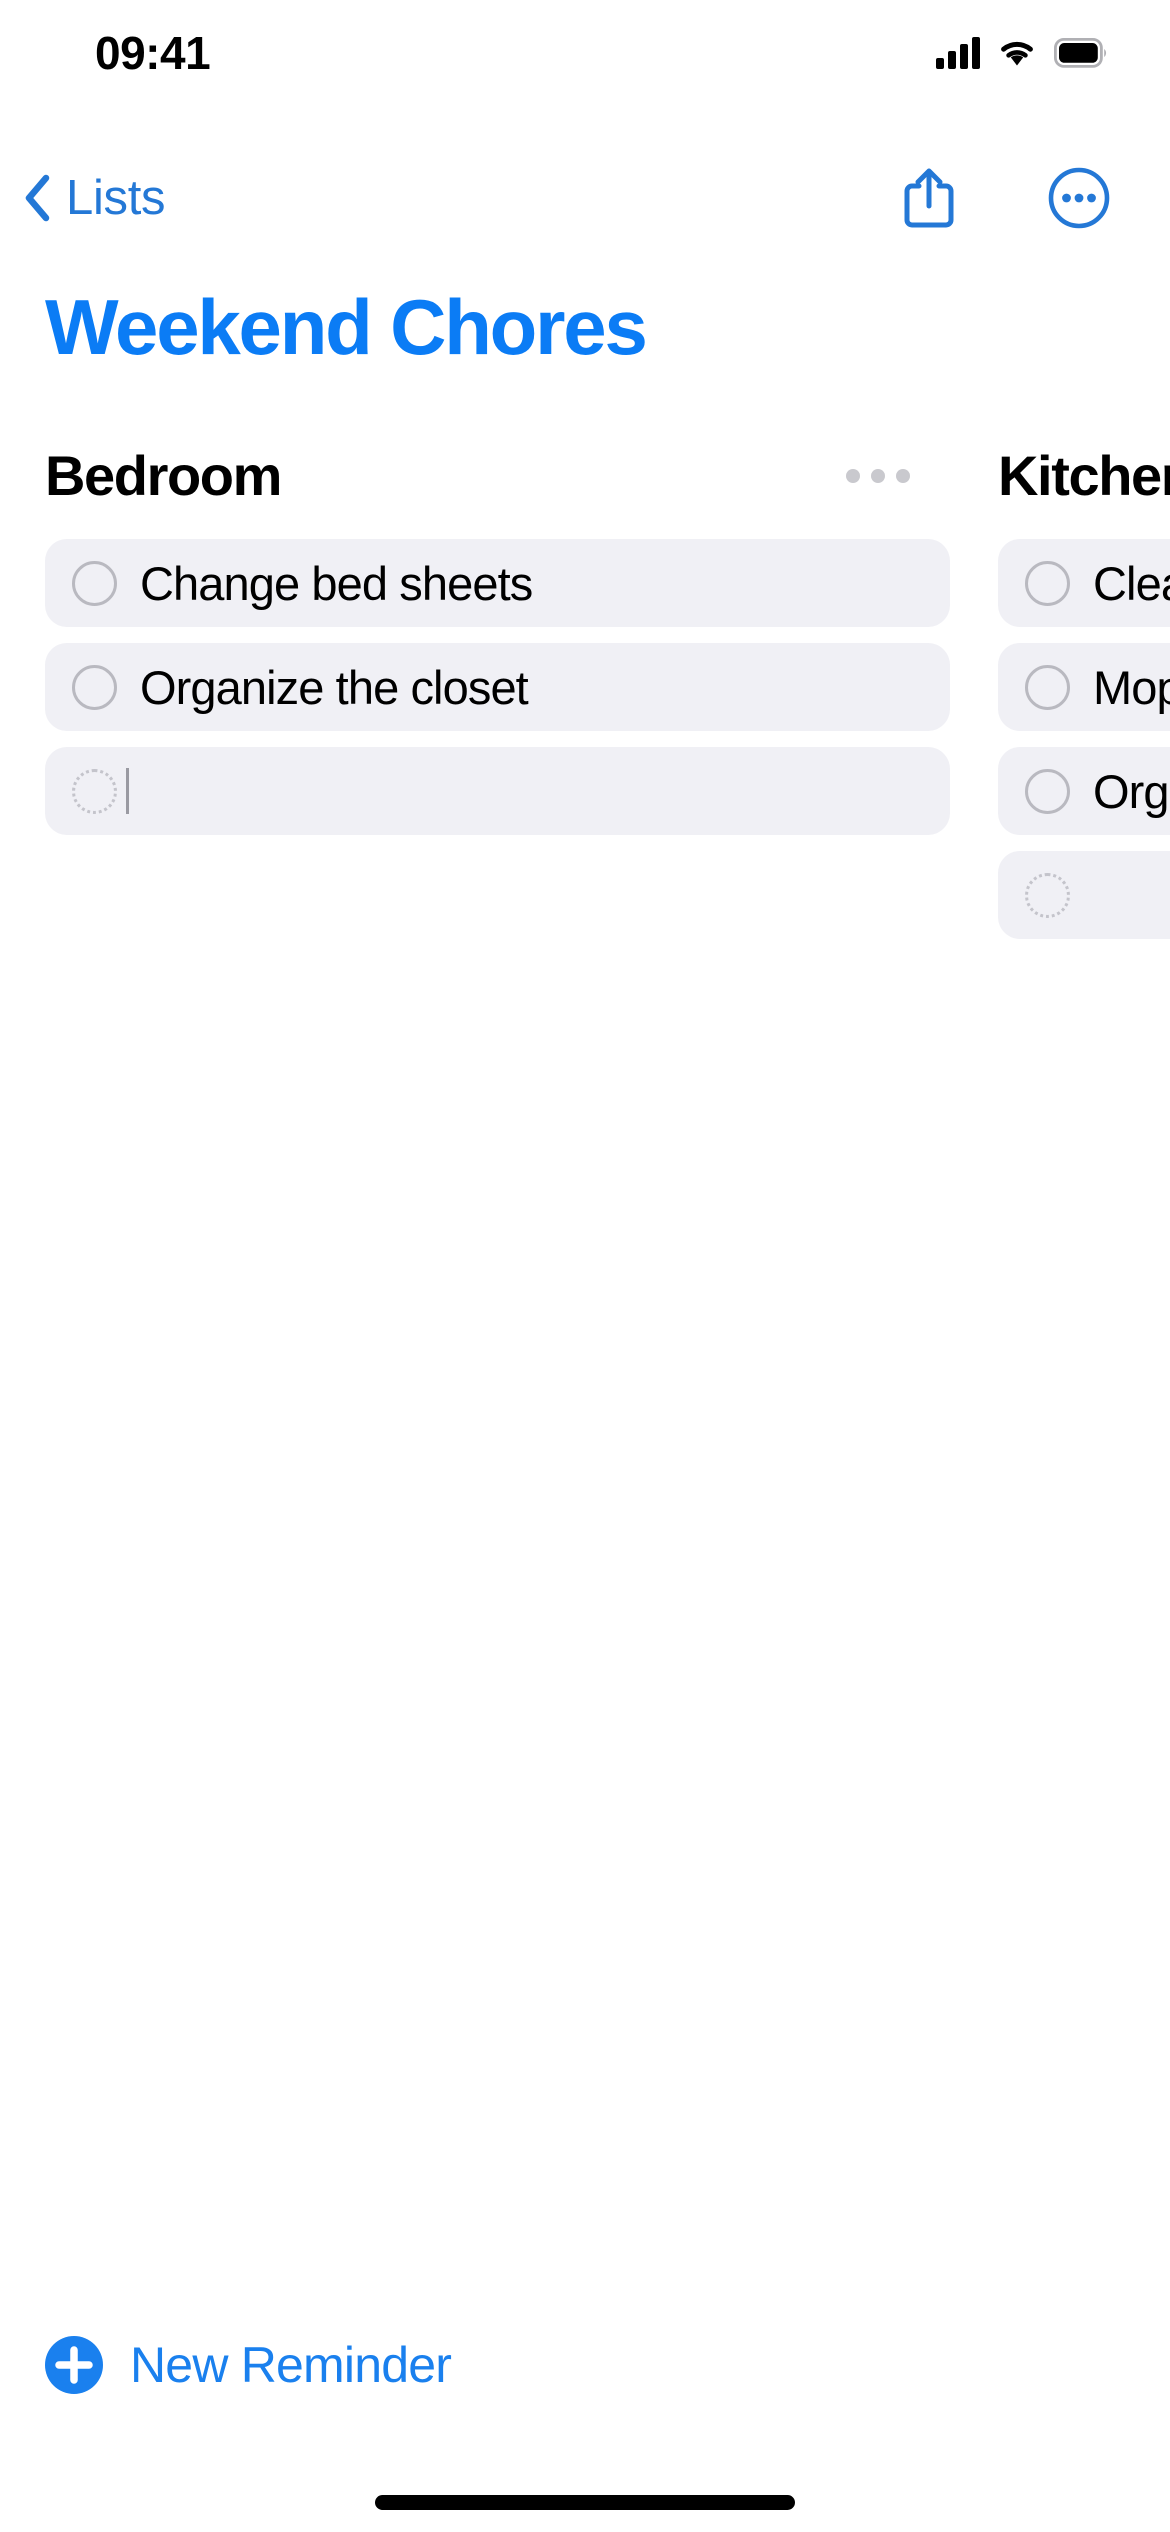 The width and height of the screenshot is (1170, 2532). I want to click on status-bar: 09:41, so click(585, 50).